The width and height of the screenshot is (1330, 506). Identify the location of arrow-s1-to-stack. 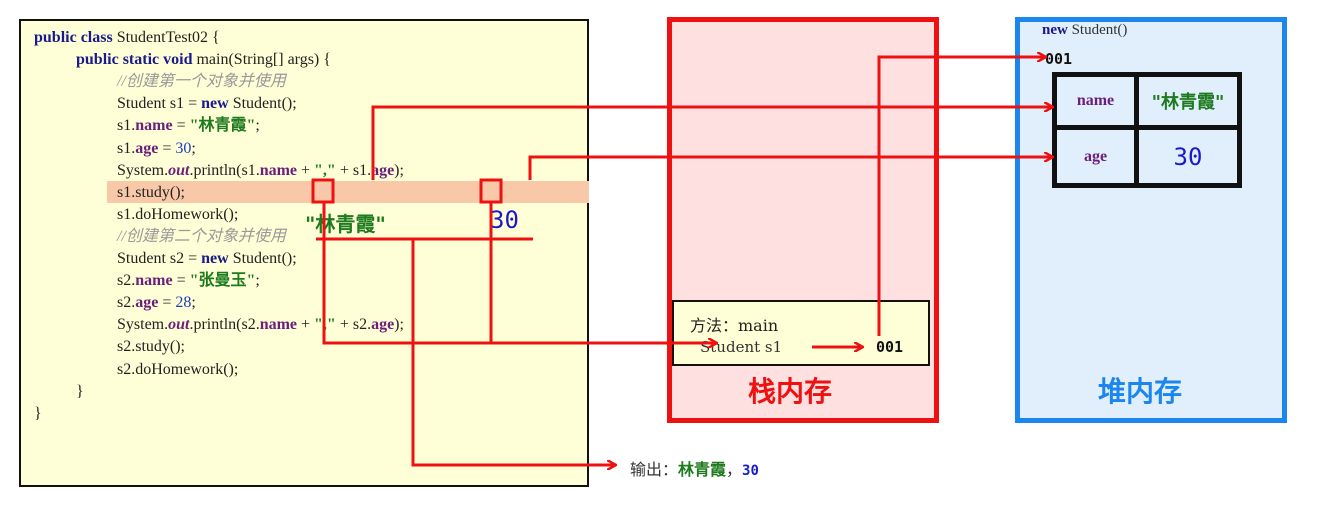
(519, 272).